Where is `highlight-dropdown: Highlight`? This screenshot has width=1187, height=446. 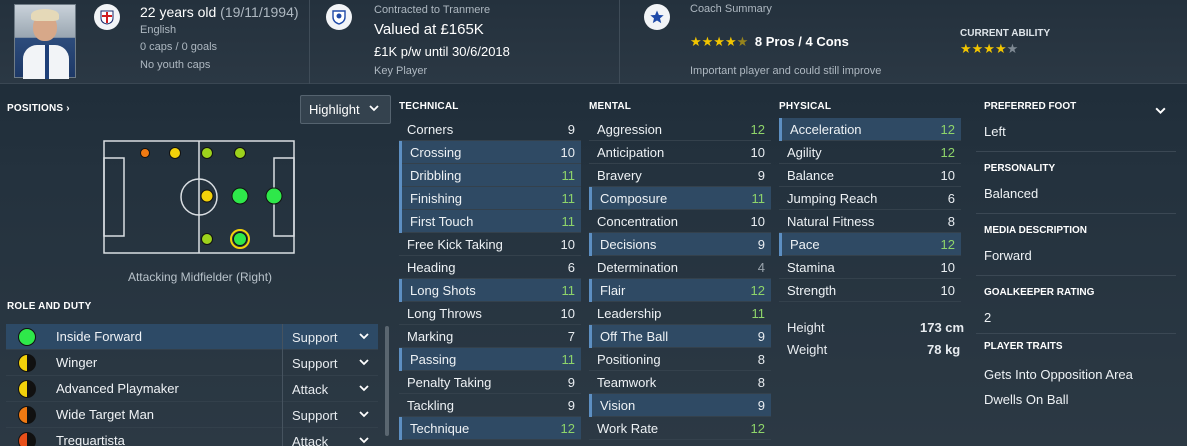
highlight-dropdown: Highlight is located at coordinates (345, 109).